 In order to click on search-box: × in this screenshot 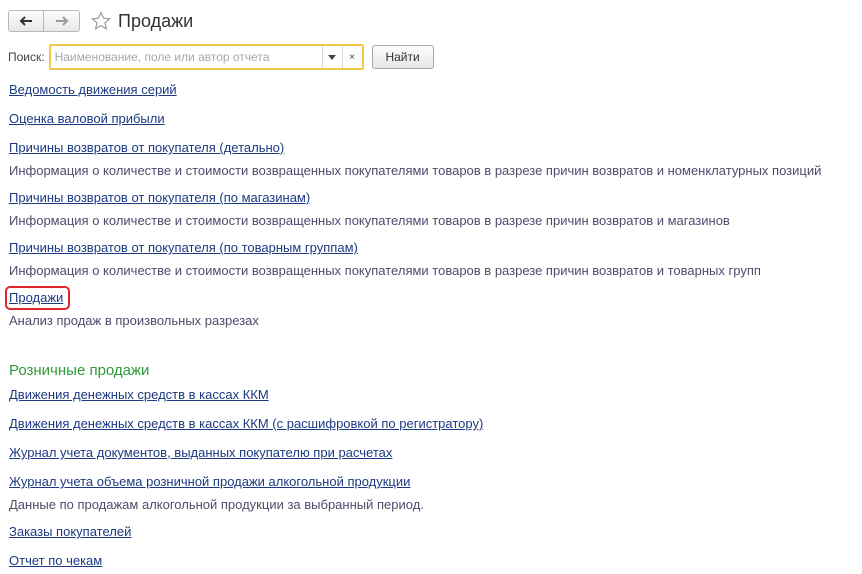, I will do `click(206, 57)`.